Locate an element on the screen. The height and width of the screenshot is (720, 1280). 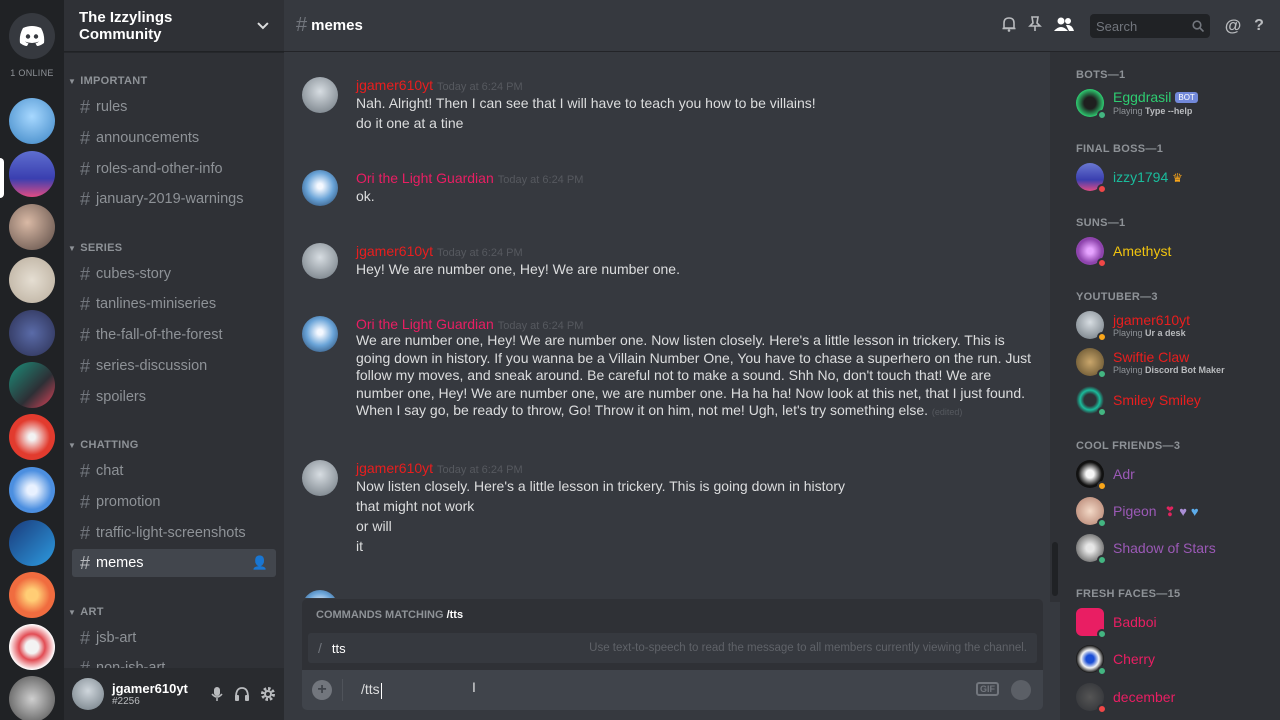
category-art: ▼ ART is located at coordinates (86, 612).